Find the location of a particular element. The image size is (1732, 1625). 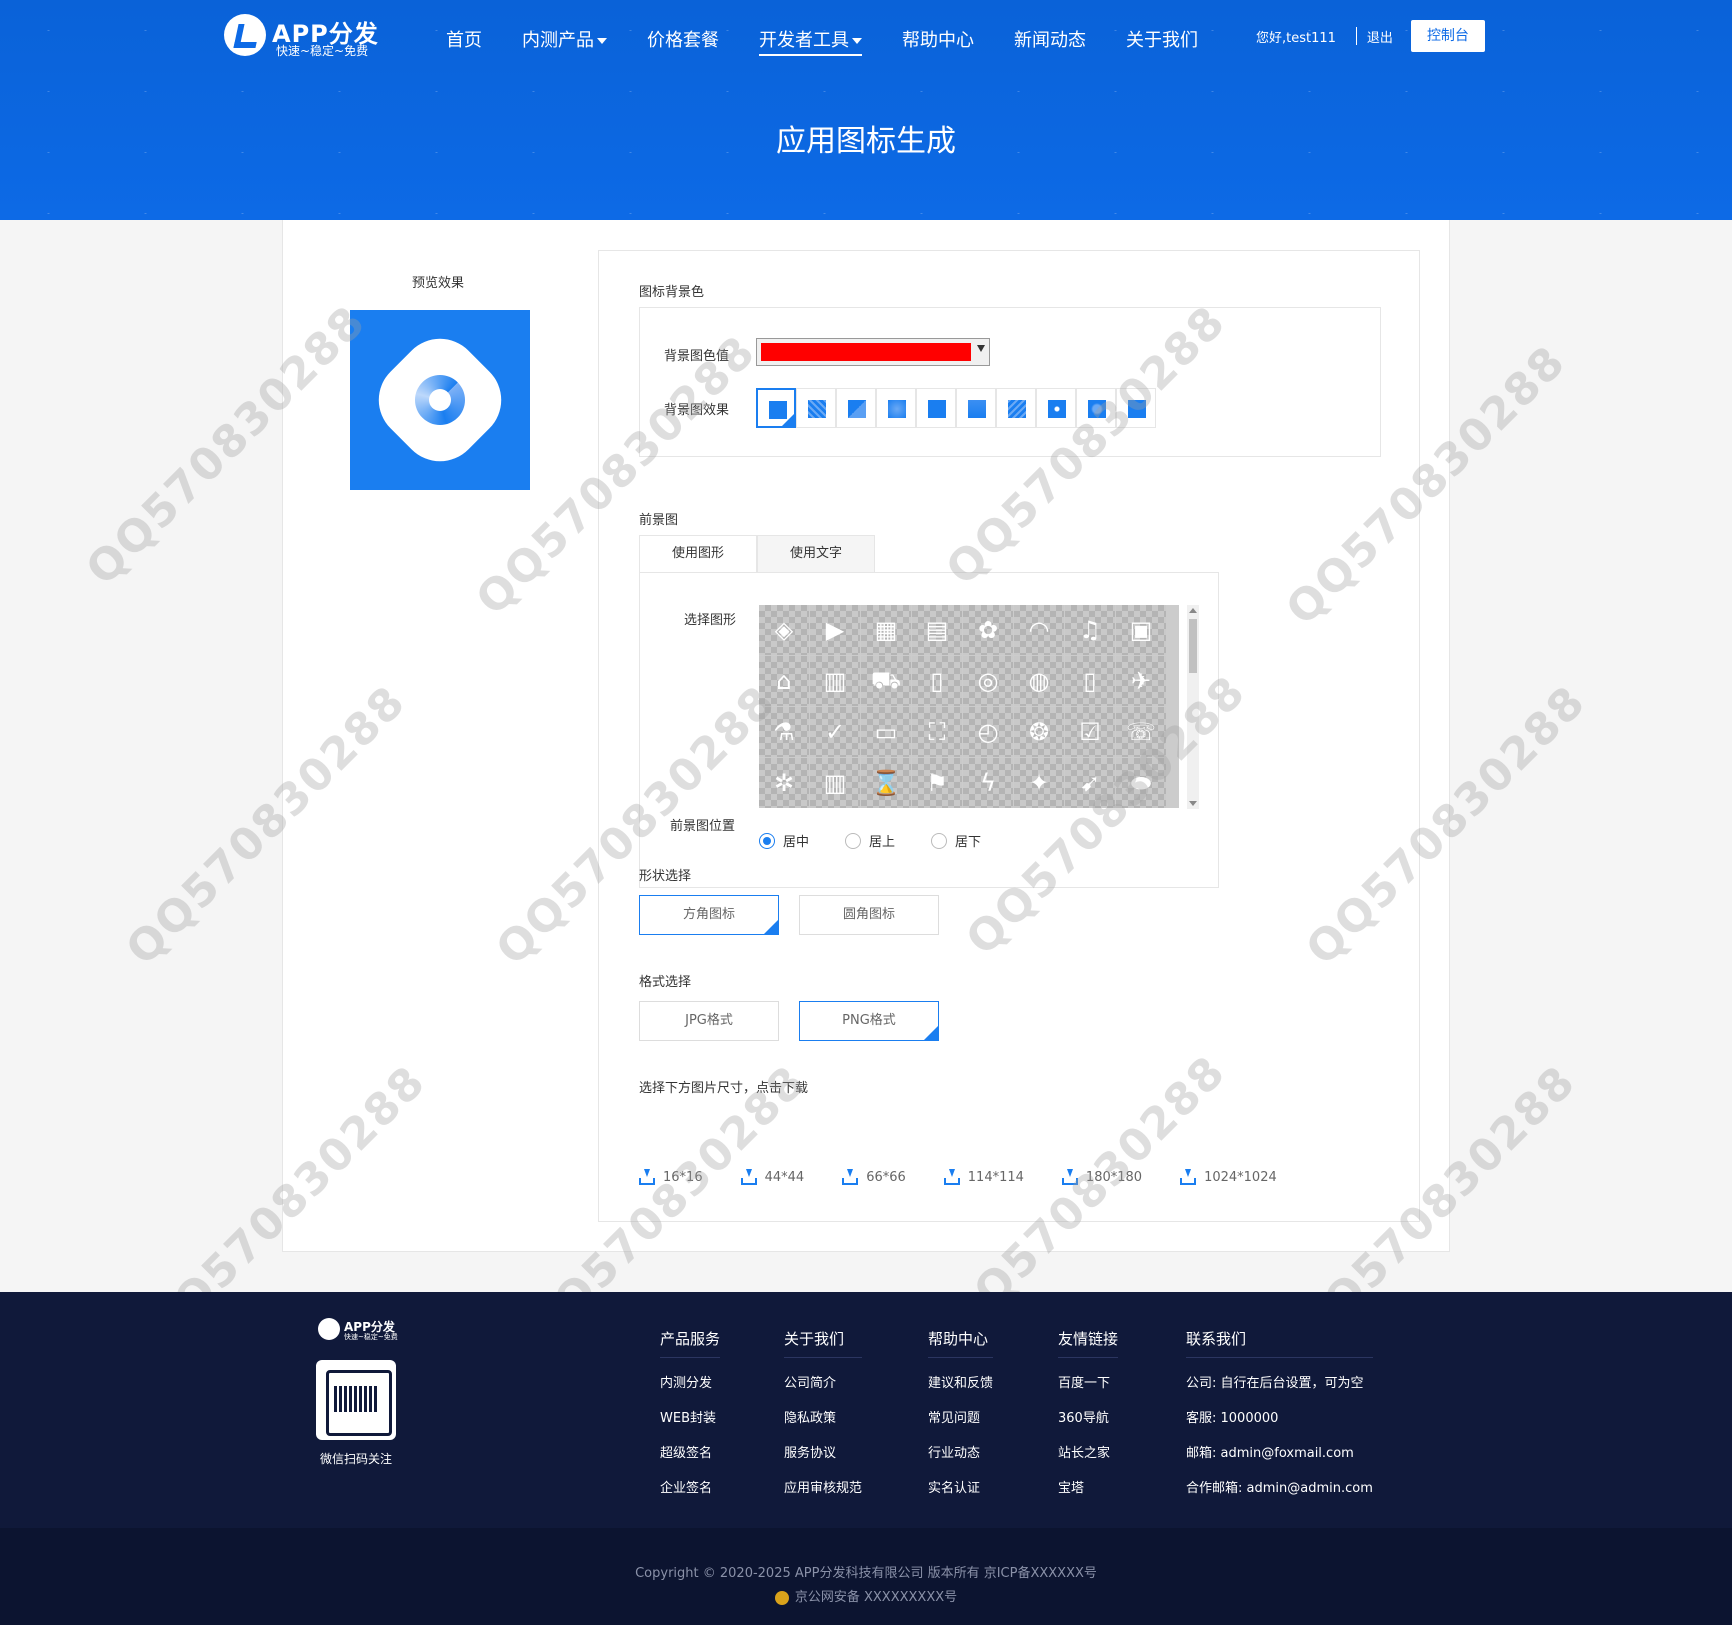

shape-option: ⚑ is located at coordinates (937, 783).